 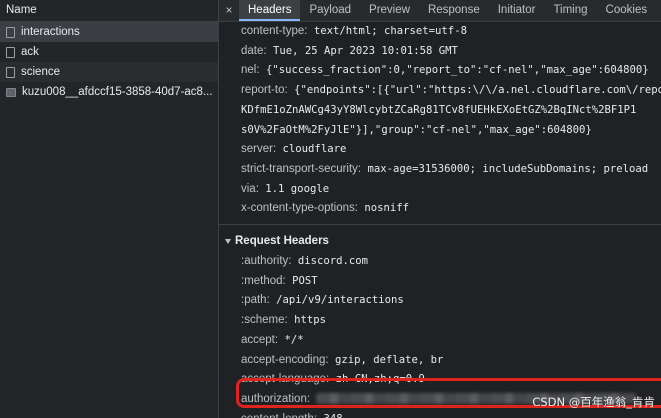 What do you see at coordinates (305, 280) in the screenshot?
I see `header-value: POST` at bounding box center [305, 280].